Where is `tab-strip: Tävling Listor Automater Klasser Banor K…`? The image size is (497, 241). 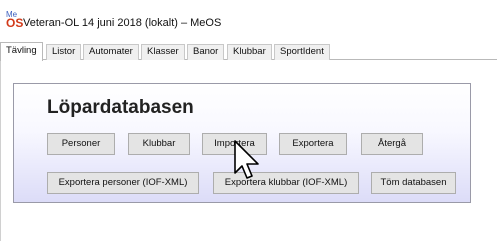
tab-strip: Tävling Listor Automater Klasser Banor K… is located at coordinates (248, 51).